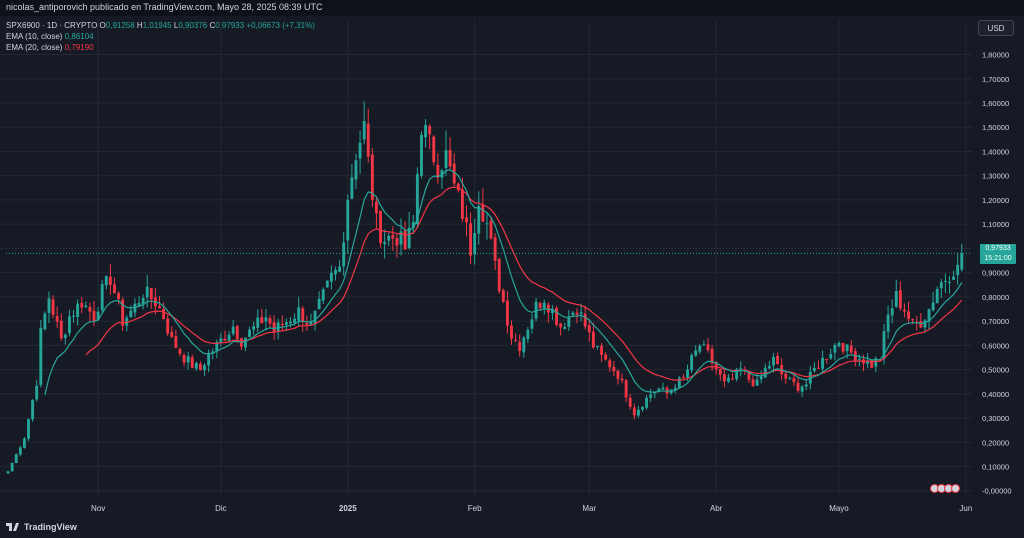  Describe the element at coordinates (348, 508) in the screenshot. I see `x-tick-label: 2025` at that location.